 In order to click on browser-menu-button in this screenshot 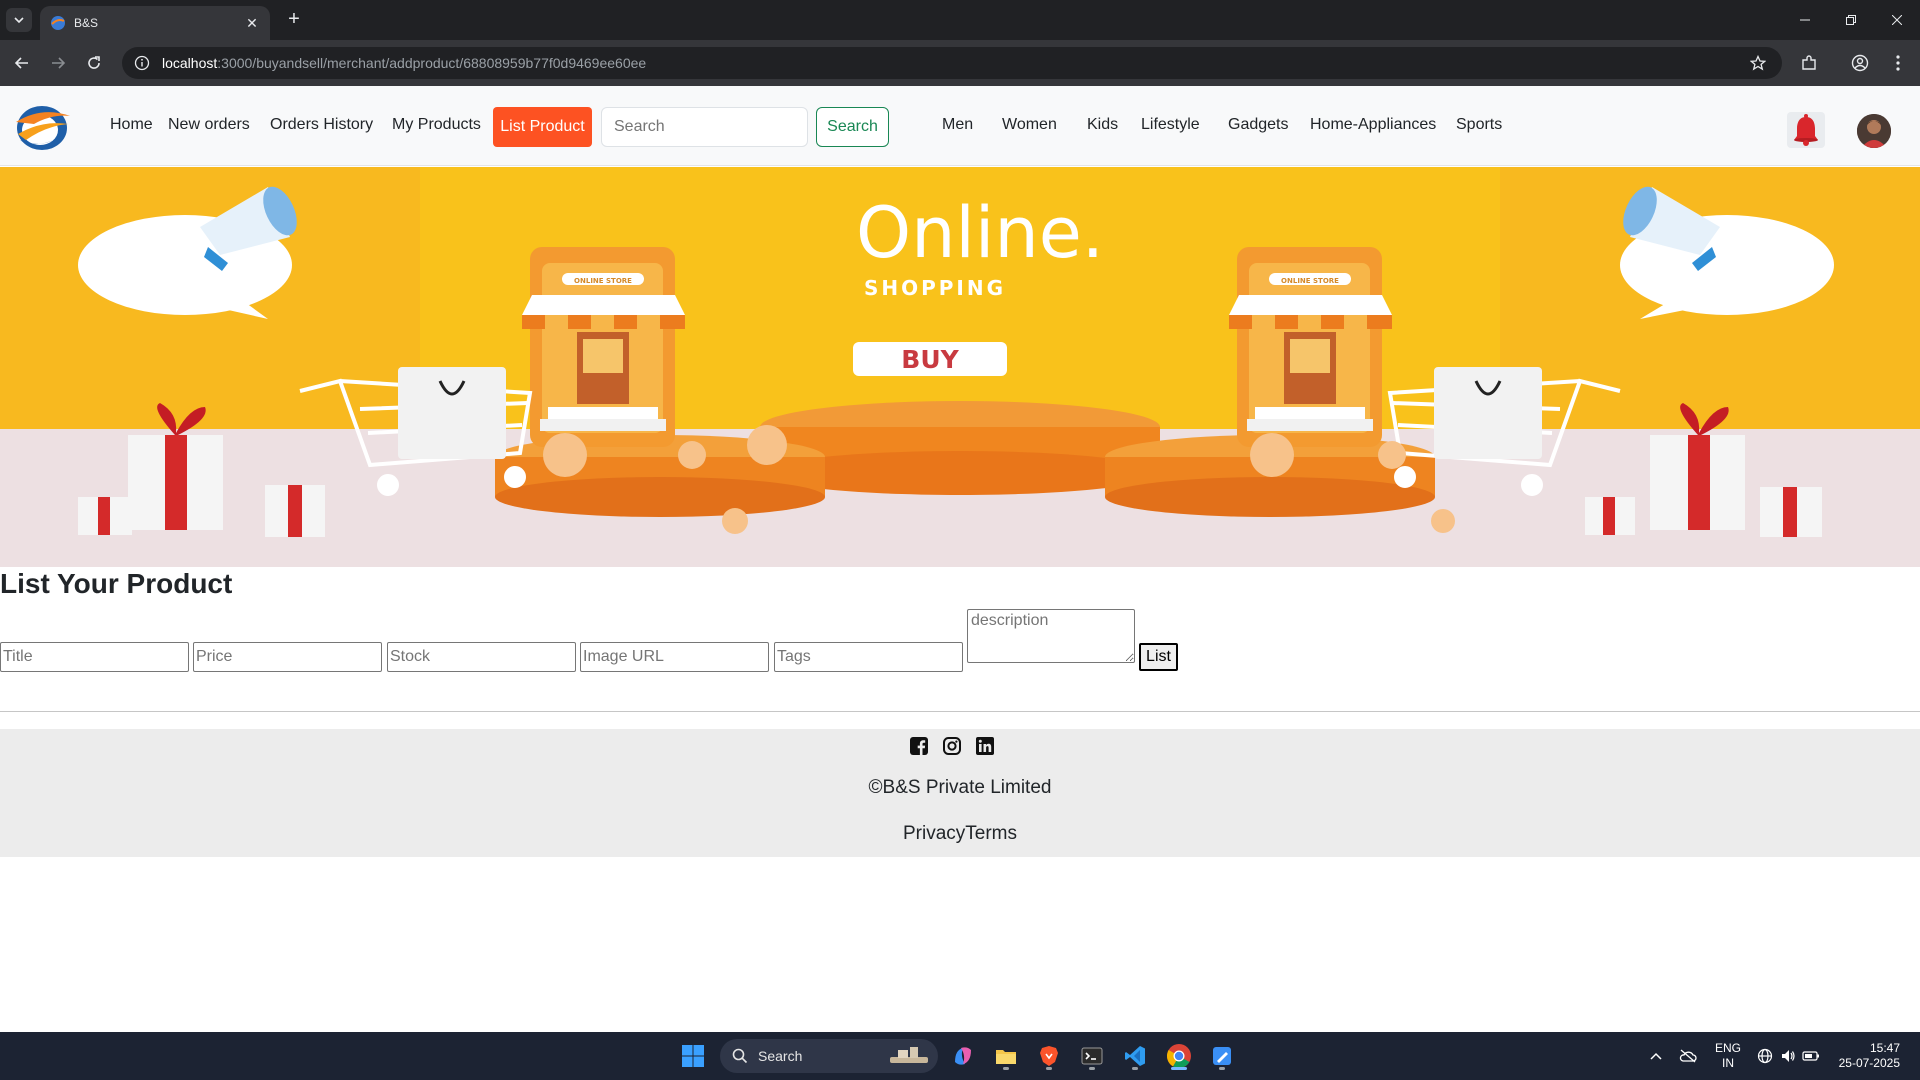, I will do `click(1898, 63)`.